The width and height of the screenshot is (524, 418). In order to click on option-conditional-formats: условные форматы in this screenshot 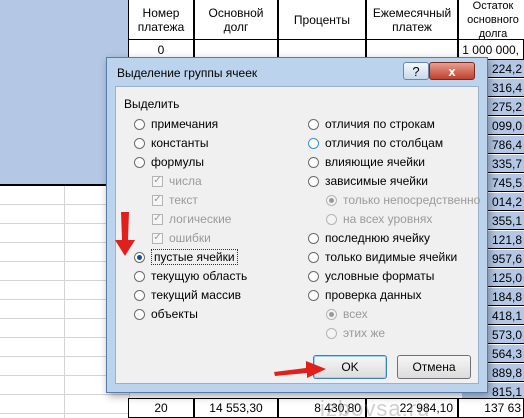, I will do `click(371, 276)`.